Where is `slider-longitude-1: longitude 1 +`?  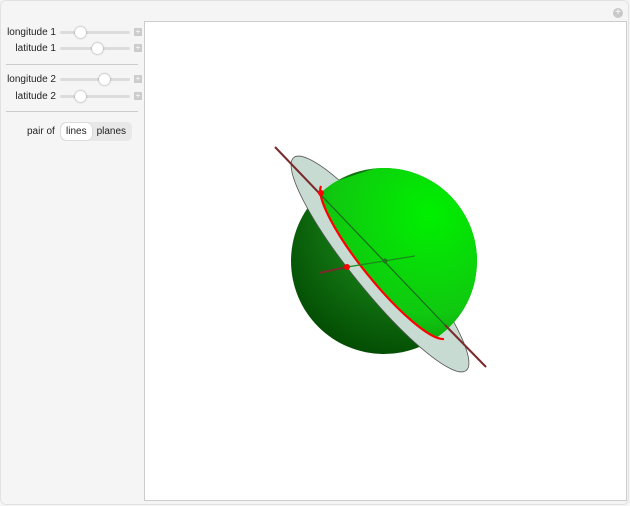
slider-longitude-1: longitude 1 + is located at coordinates (71, 32).